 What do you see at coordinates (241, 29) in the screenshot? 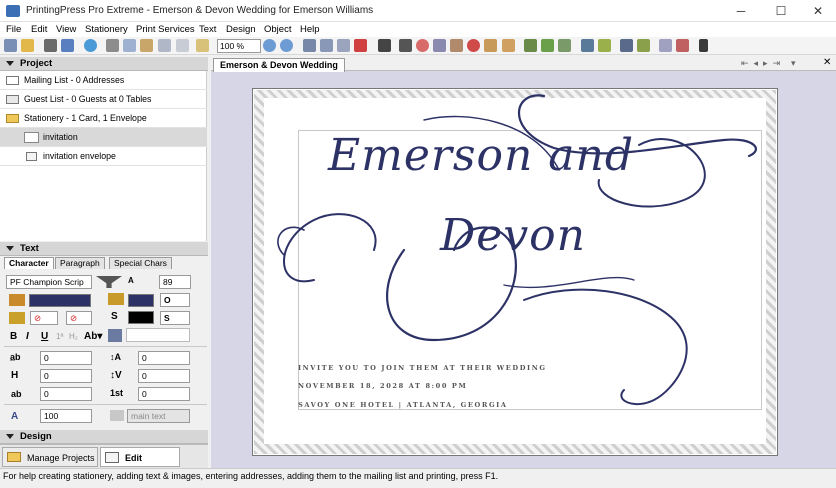
I see `menu-design: Design` at bounding box center [241, 29].